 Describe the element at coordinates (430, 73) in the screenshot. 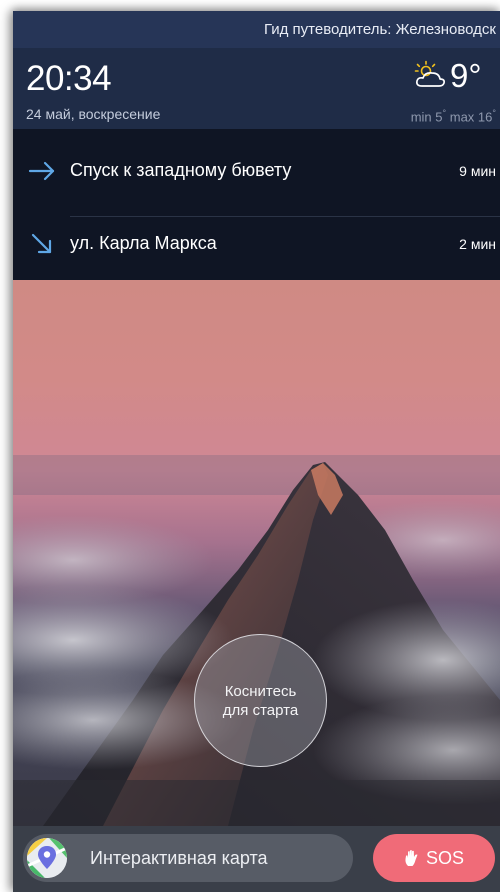

I see `partly-cloudy-icon` at that location.